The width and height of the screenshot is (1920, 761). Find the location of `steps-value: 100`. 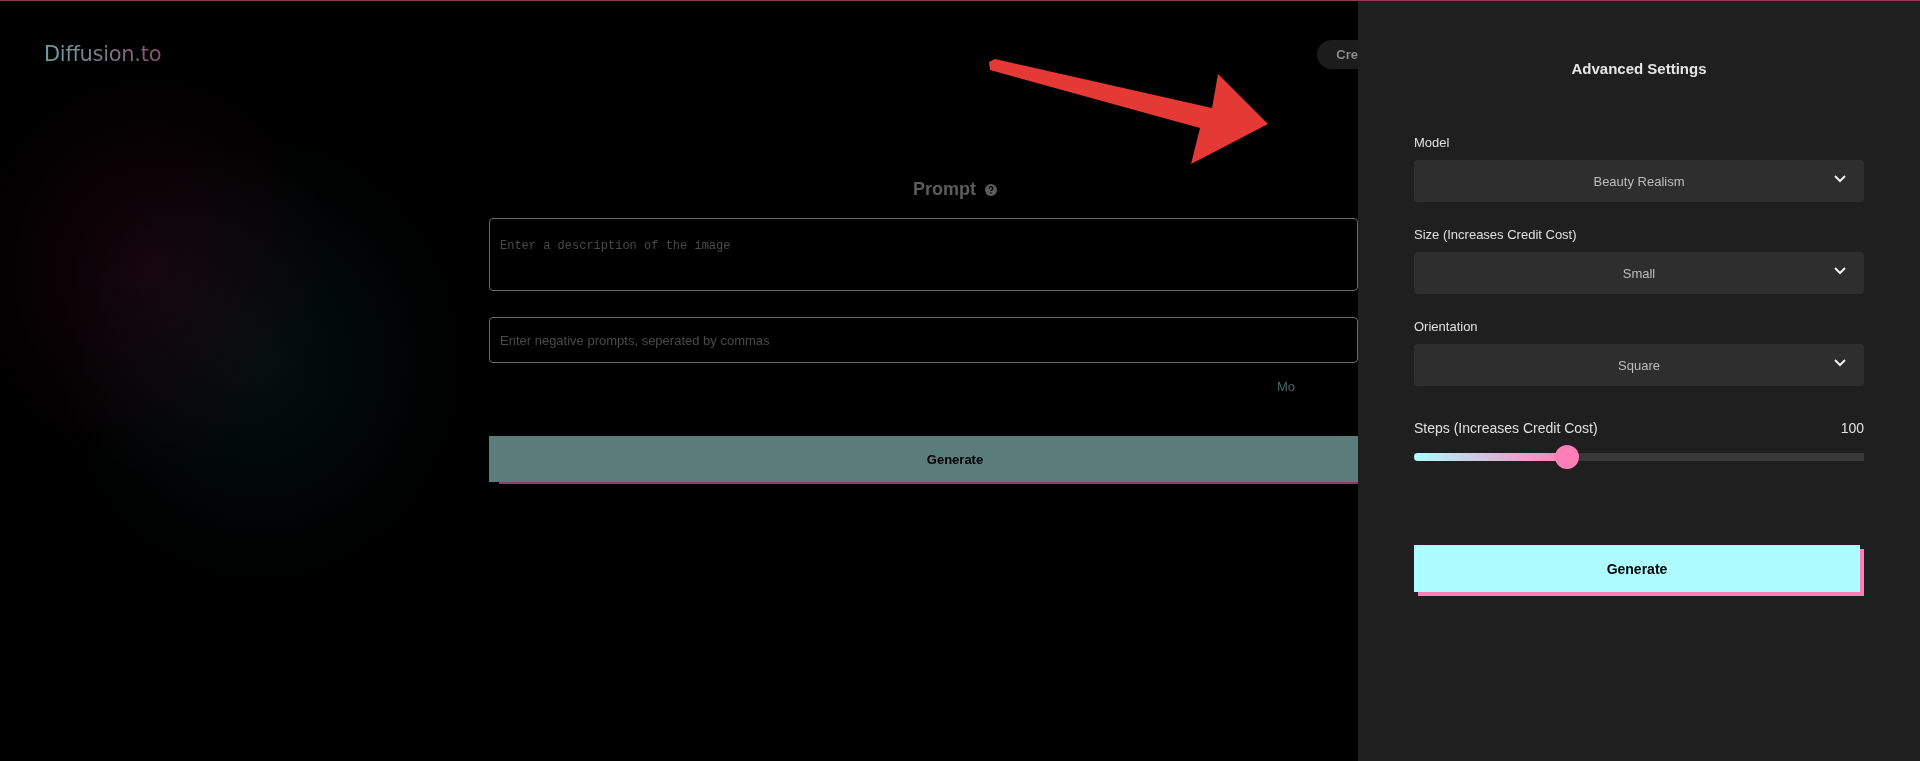

steps-value: 100 is located at coordinates (1852, 428).